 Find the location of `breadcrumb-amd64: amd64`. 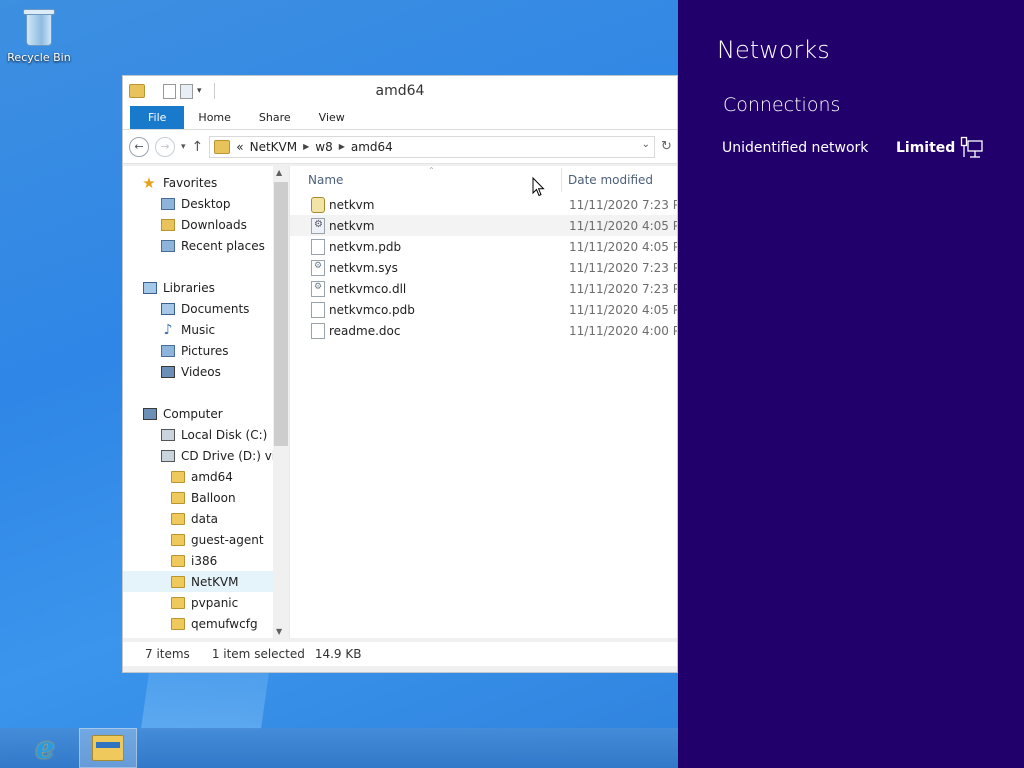

breadcrumb-amd64: amd64 is located at coordinates (372, 147).